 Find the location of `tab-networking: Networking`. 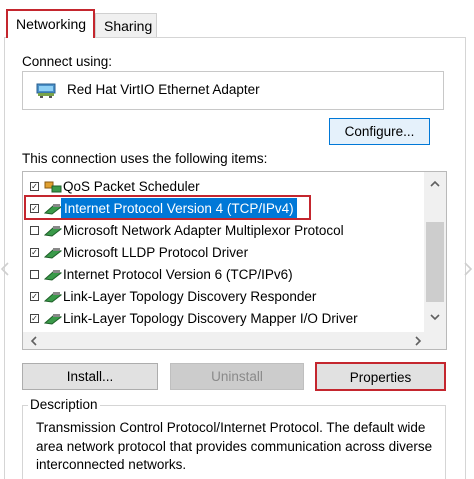

tab-networking: Networking is located at coordinates (50, 23).